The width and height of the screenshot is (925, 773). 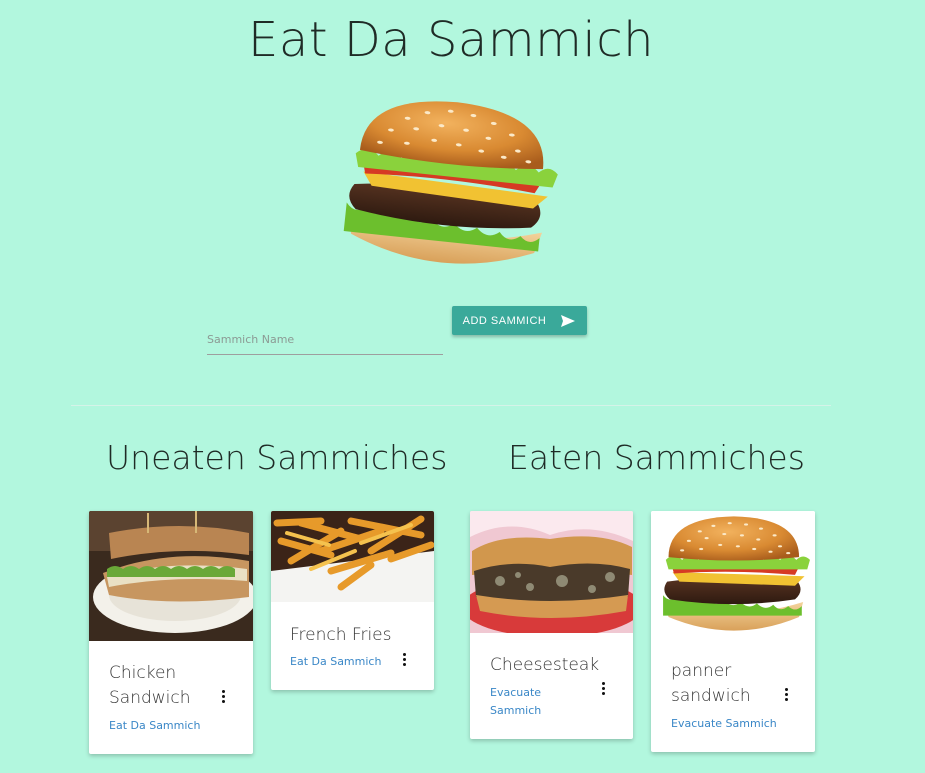 What do you see at coordinates (504, 320) in the screenshot?
I see `add-sammich-label: ADD SAMMICH` at bounding box center [504, 320].